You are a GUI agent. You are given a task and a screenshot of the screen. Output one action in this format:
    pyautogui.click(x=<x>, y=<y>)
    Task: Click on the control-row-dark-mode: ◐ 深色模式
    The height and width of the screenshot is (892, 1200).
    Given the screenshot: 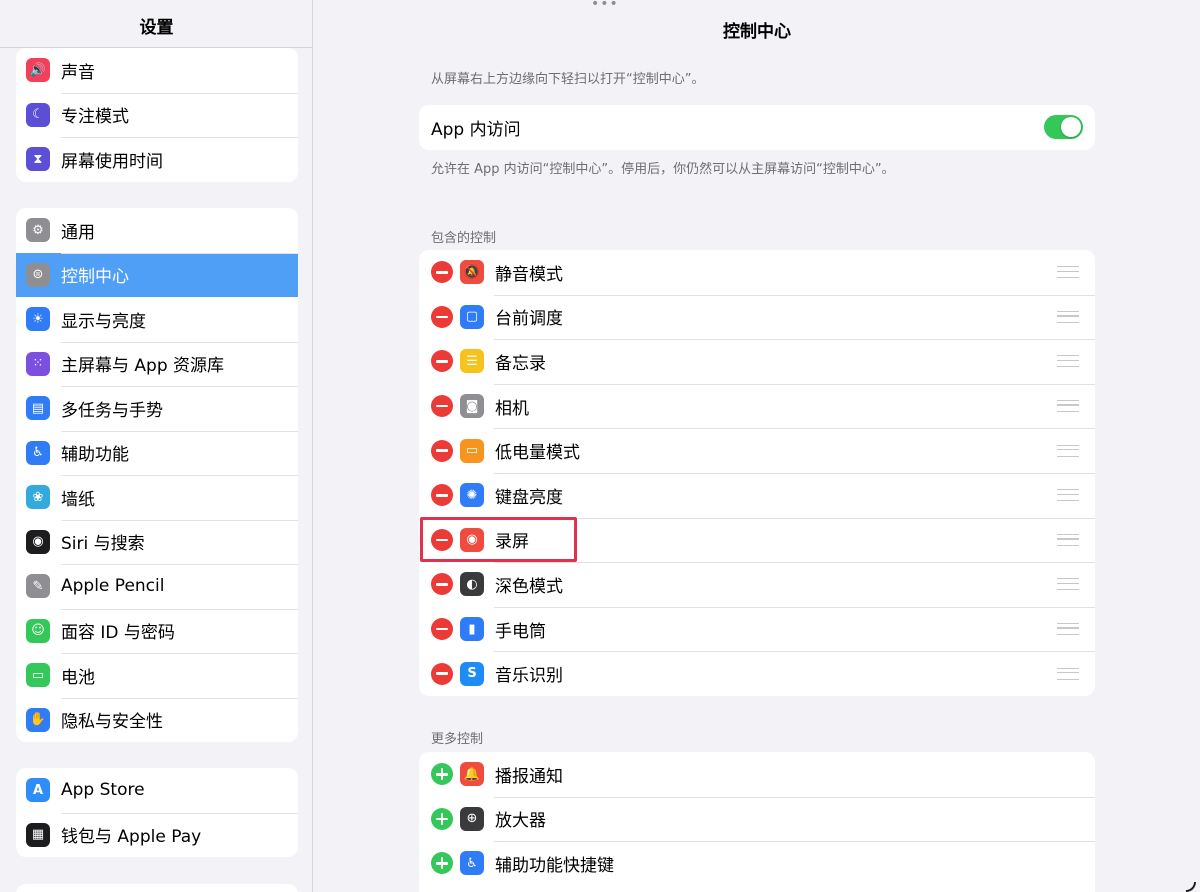 What is the action you would take?
    pyautogui.click(x=757, y=584)
    